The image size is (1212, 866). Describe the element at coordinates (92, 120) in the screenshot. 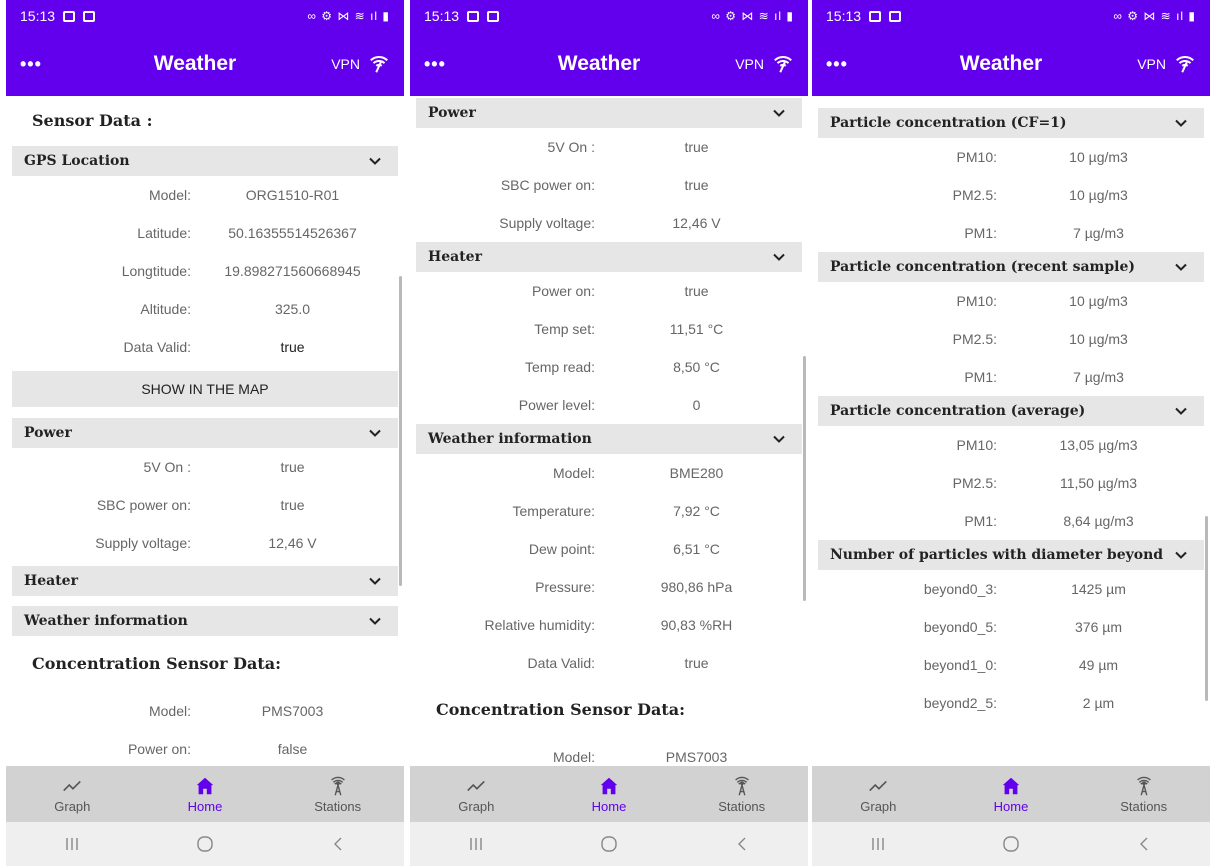

I see `sensor-title: Sensor Data :` at that location.